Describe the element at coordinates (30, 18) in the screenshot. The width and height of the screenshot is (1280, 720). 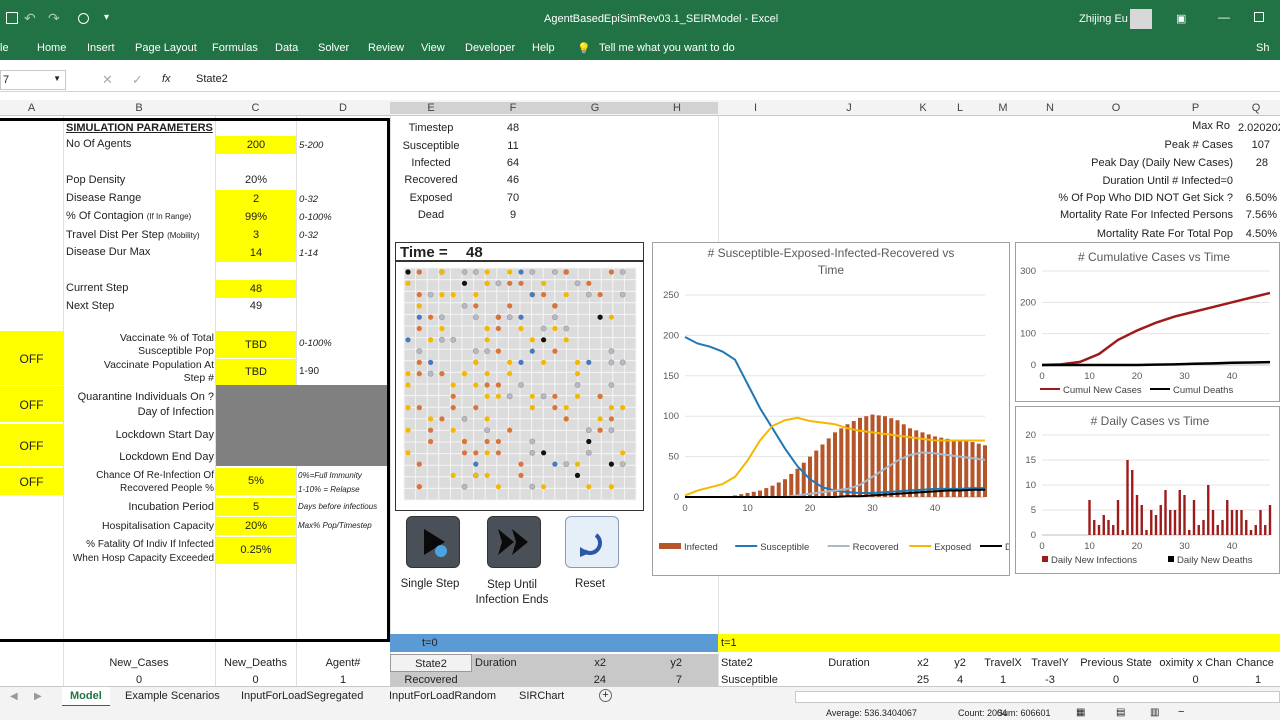
I see `undo-icon: ↶` at that location.